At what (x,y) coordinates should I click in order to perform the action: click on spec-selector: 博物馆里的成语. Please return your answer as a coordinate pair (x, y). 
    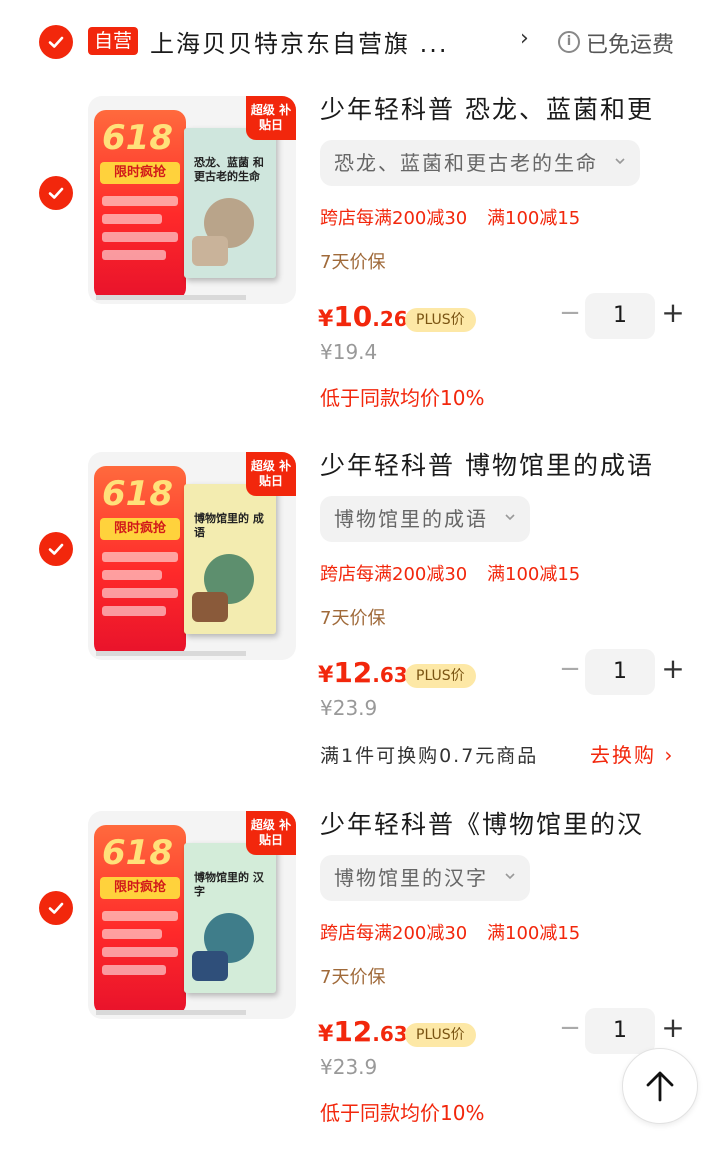
    Looking at the image, I should click on (425, 519).